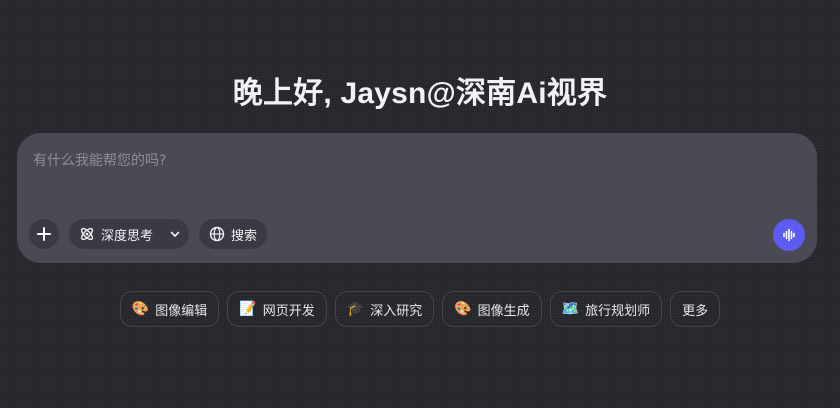  I want to click on composer-toolbar: 深度思考 搜索, so click(148, 234).